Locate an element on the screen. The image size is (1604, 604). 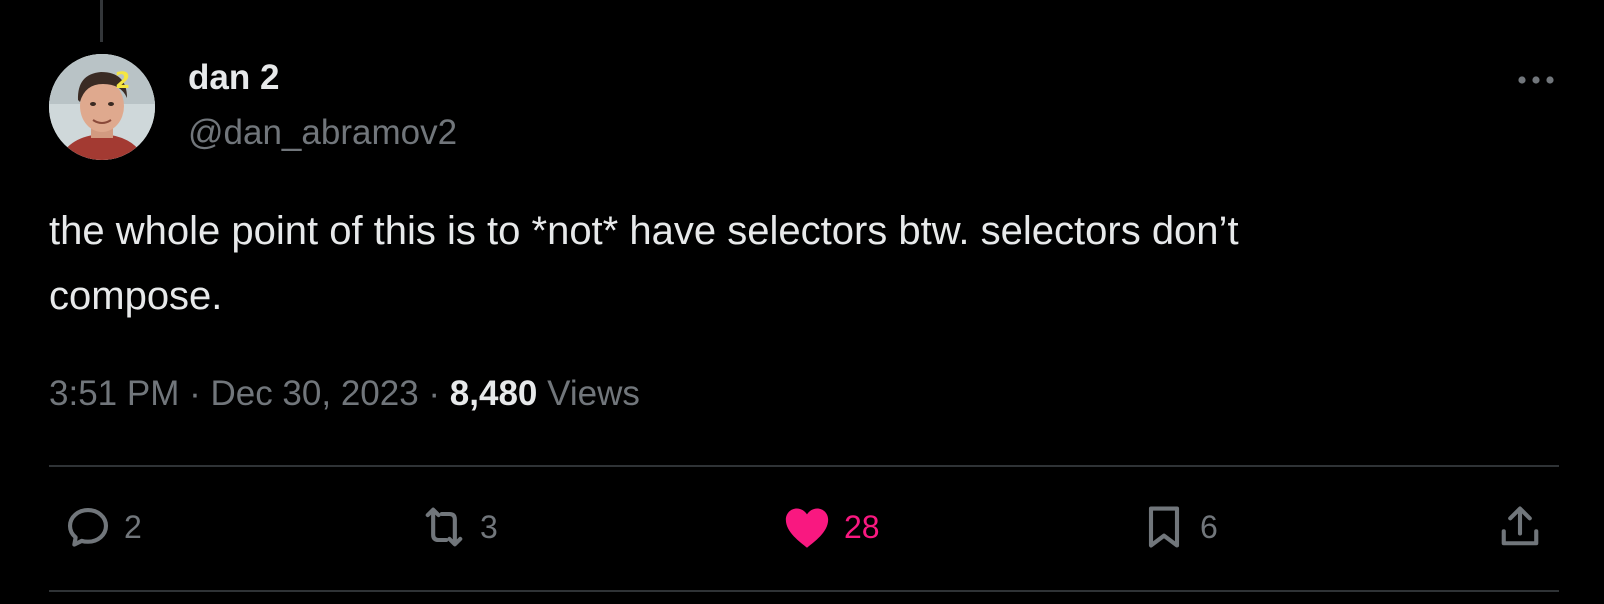
thread-connector-line is located at coordinates (101, 21).